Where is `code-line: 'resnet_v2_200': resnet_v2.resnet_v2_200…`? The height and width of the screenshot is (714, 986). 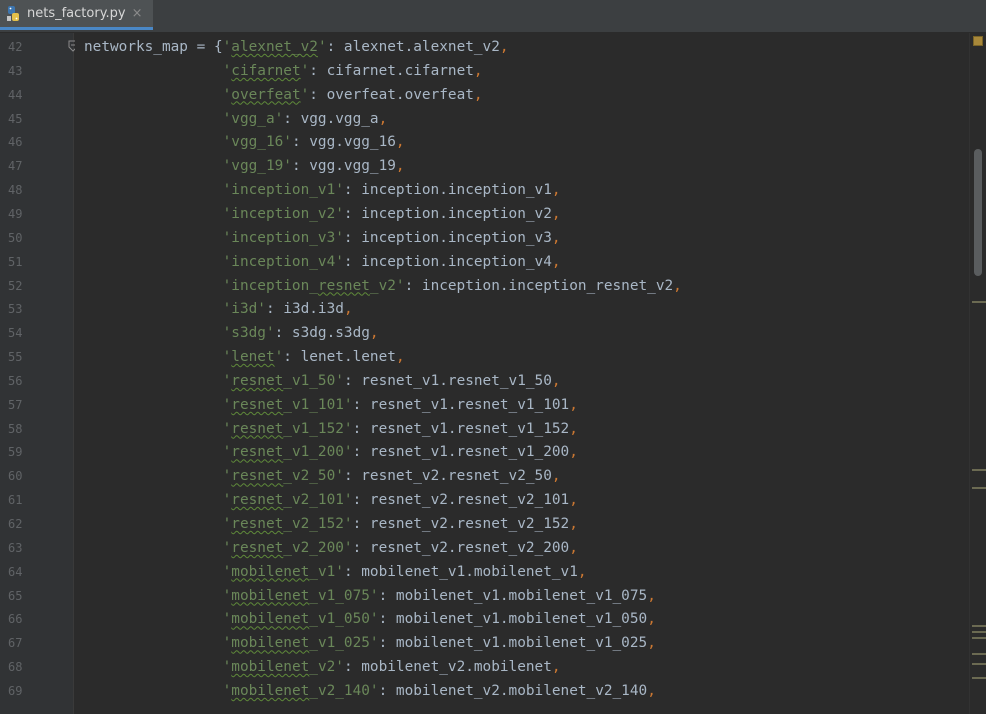
code-line: 'resnet_v2_200': resnet_v2.resnet_v2_200… is located at coordinates (331, 548).